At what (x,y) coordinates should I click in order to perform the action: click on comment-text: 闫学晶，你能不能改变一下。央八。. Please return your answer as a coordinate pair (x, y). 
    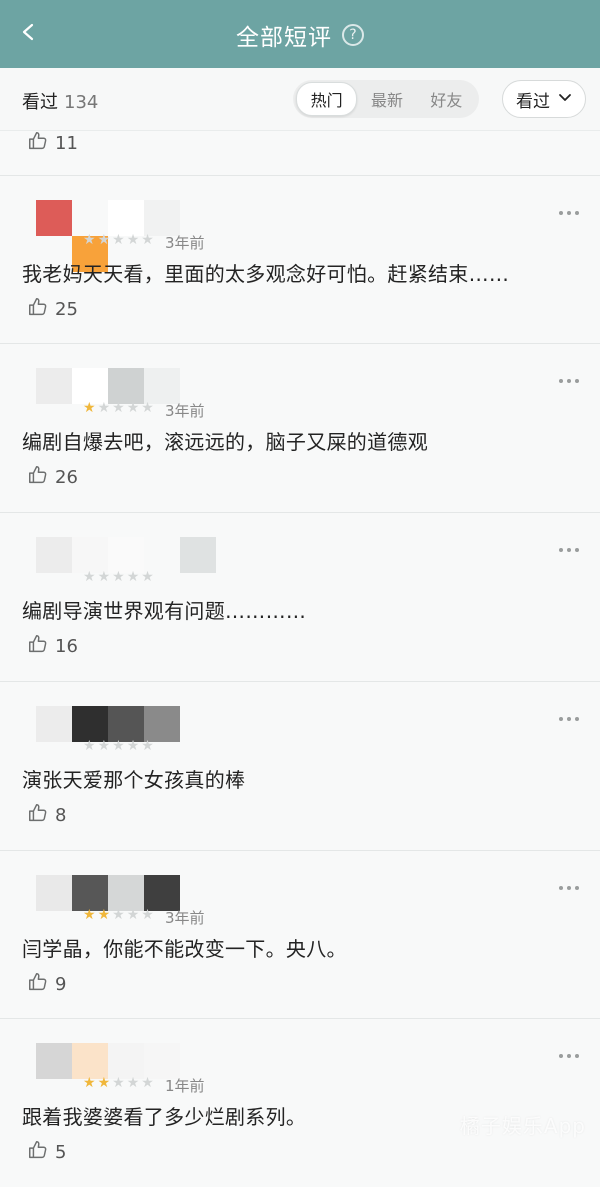
    Looking at the image, I should click on (184, 949).